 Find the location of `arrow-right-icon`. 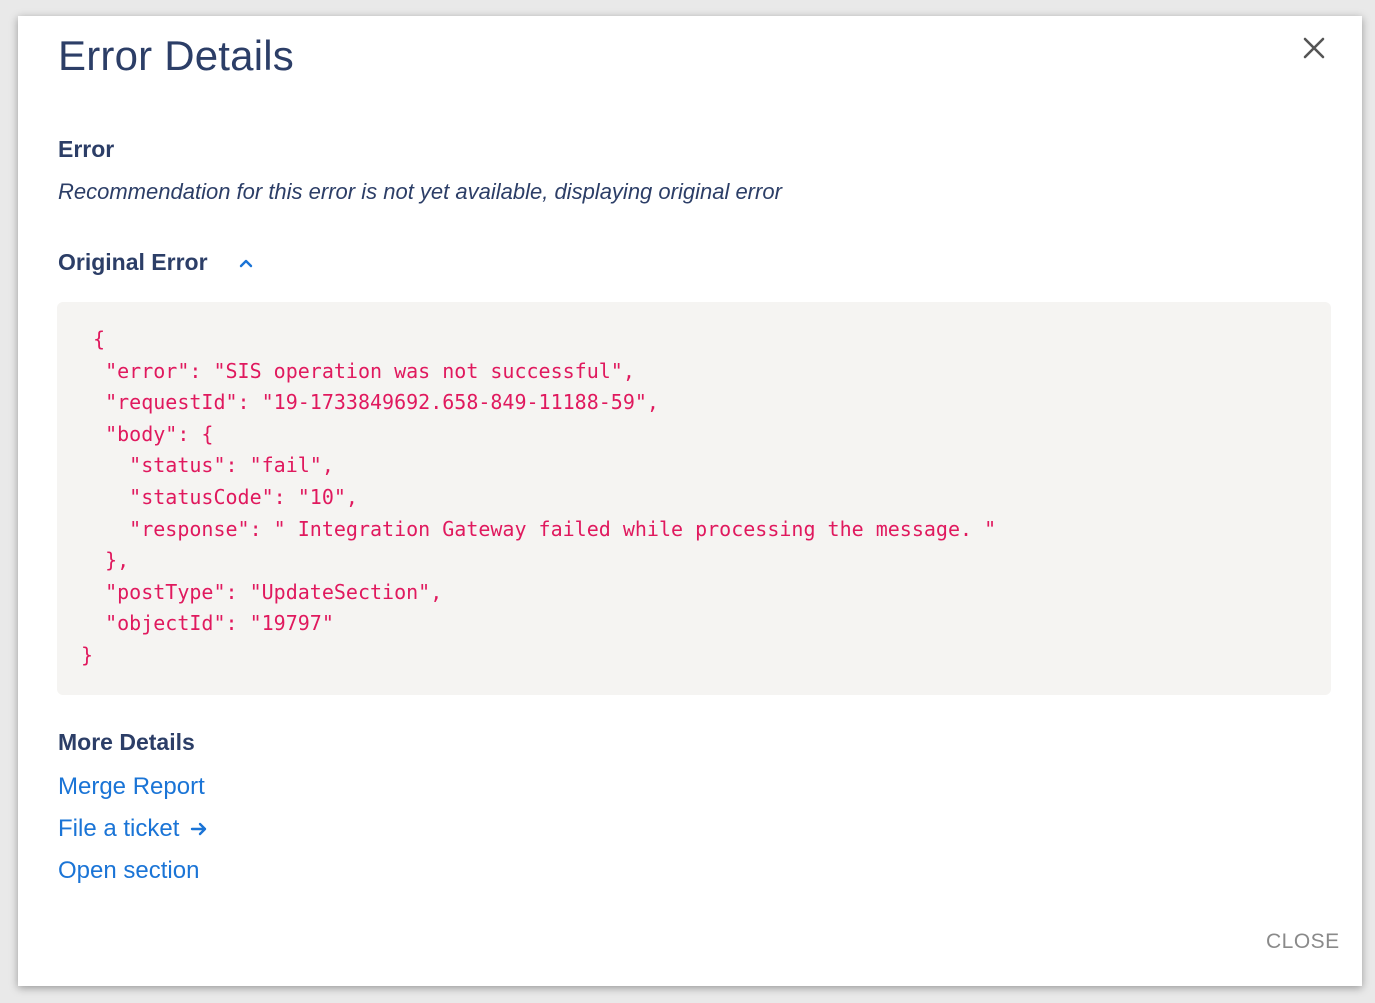

arrow-right-icon is located at coordinates (199, 829).